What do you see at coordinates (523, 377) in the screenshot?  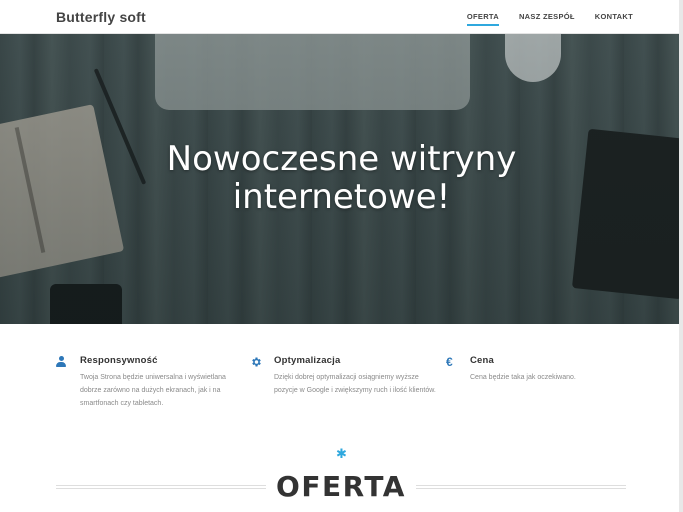 I see `feature-text: Cena będzie taka jak oczekiwano.` at bounding box center [523, 377].